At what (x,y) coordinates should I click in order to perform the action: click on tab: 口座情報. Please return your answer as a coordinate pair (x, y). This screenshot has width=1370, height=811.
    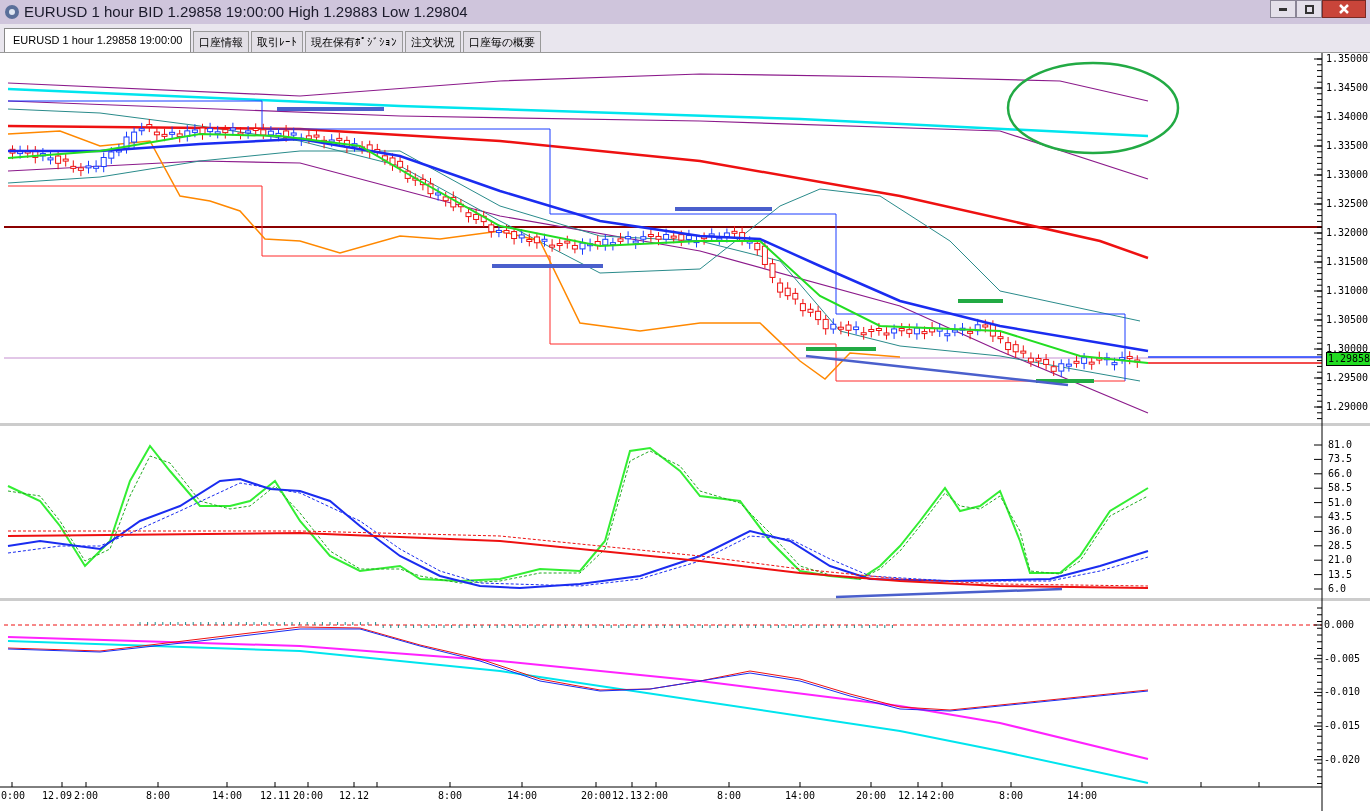
    Looking at the image, I should click on (221, 41).